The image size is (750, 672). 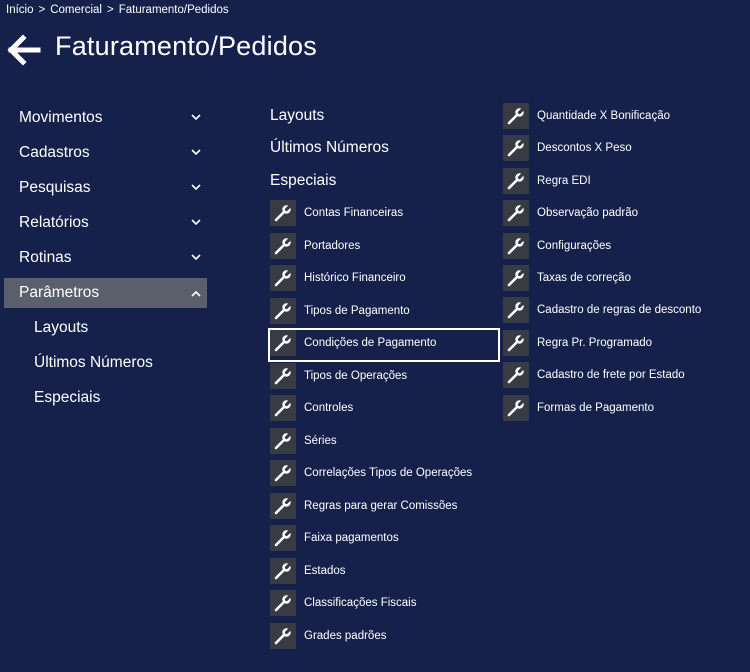 I want to click on tool-item: Correlações Tipos de Operações, so click(x=384, y=475).